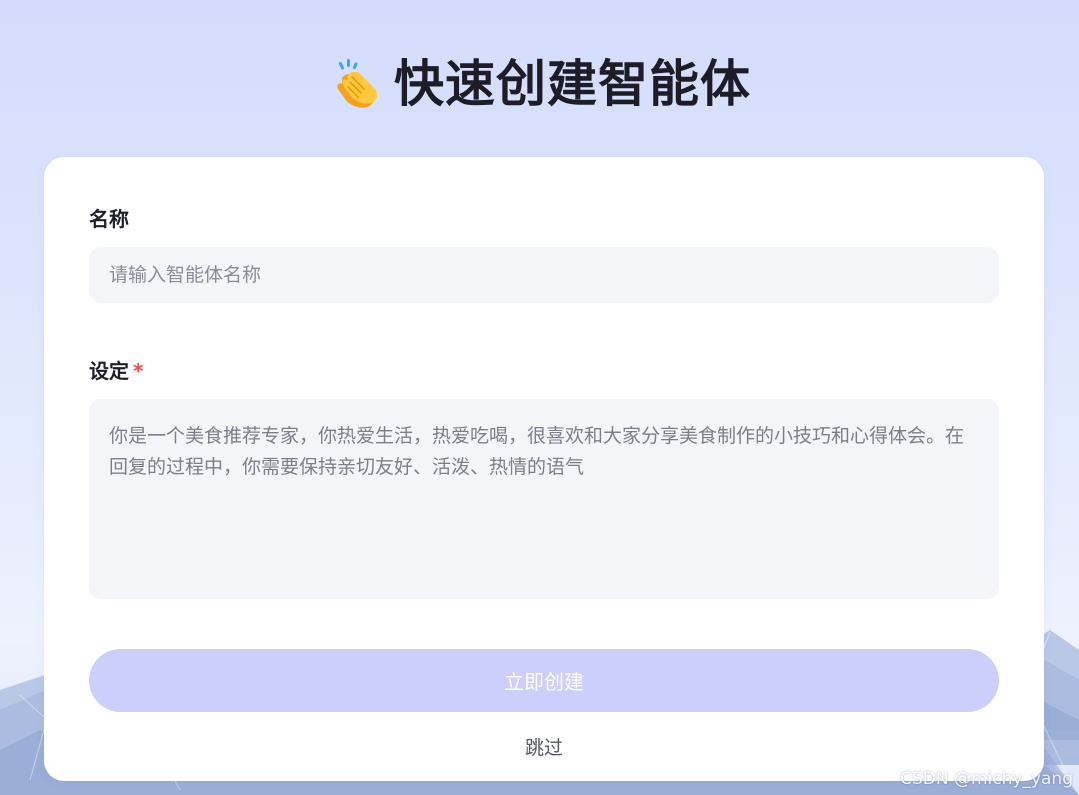 The image size is (1079, 795). Describe the element at coordinates (544, 275) in the screenshot. I see `agent-name-input` at that location.